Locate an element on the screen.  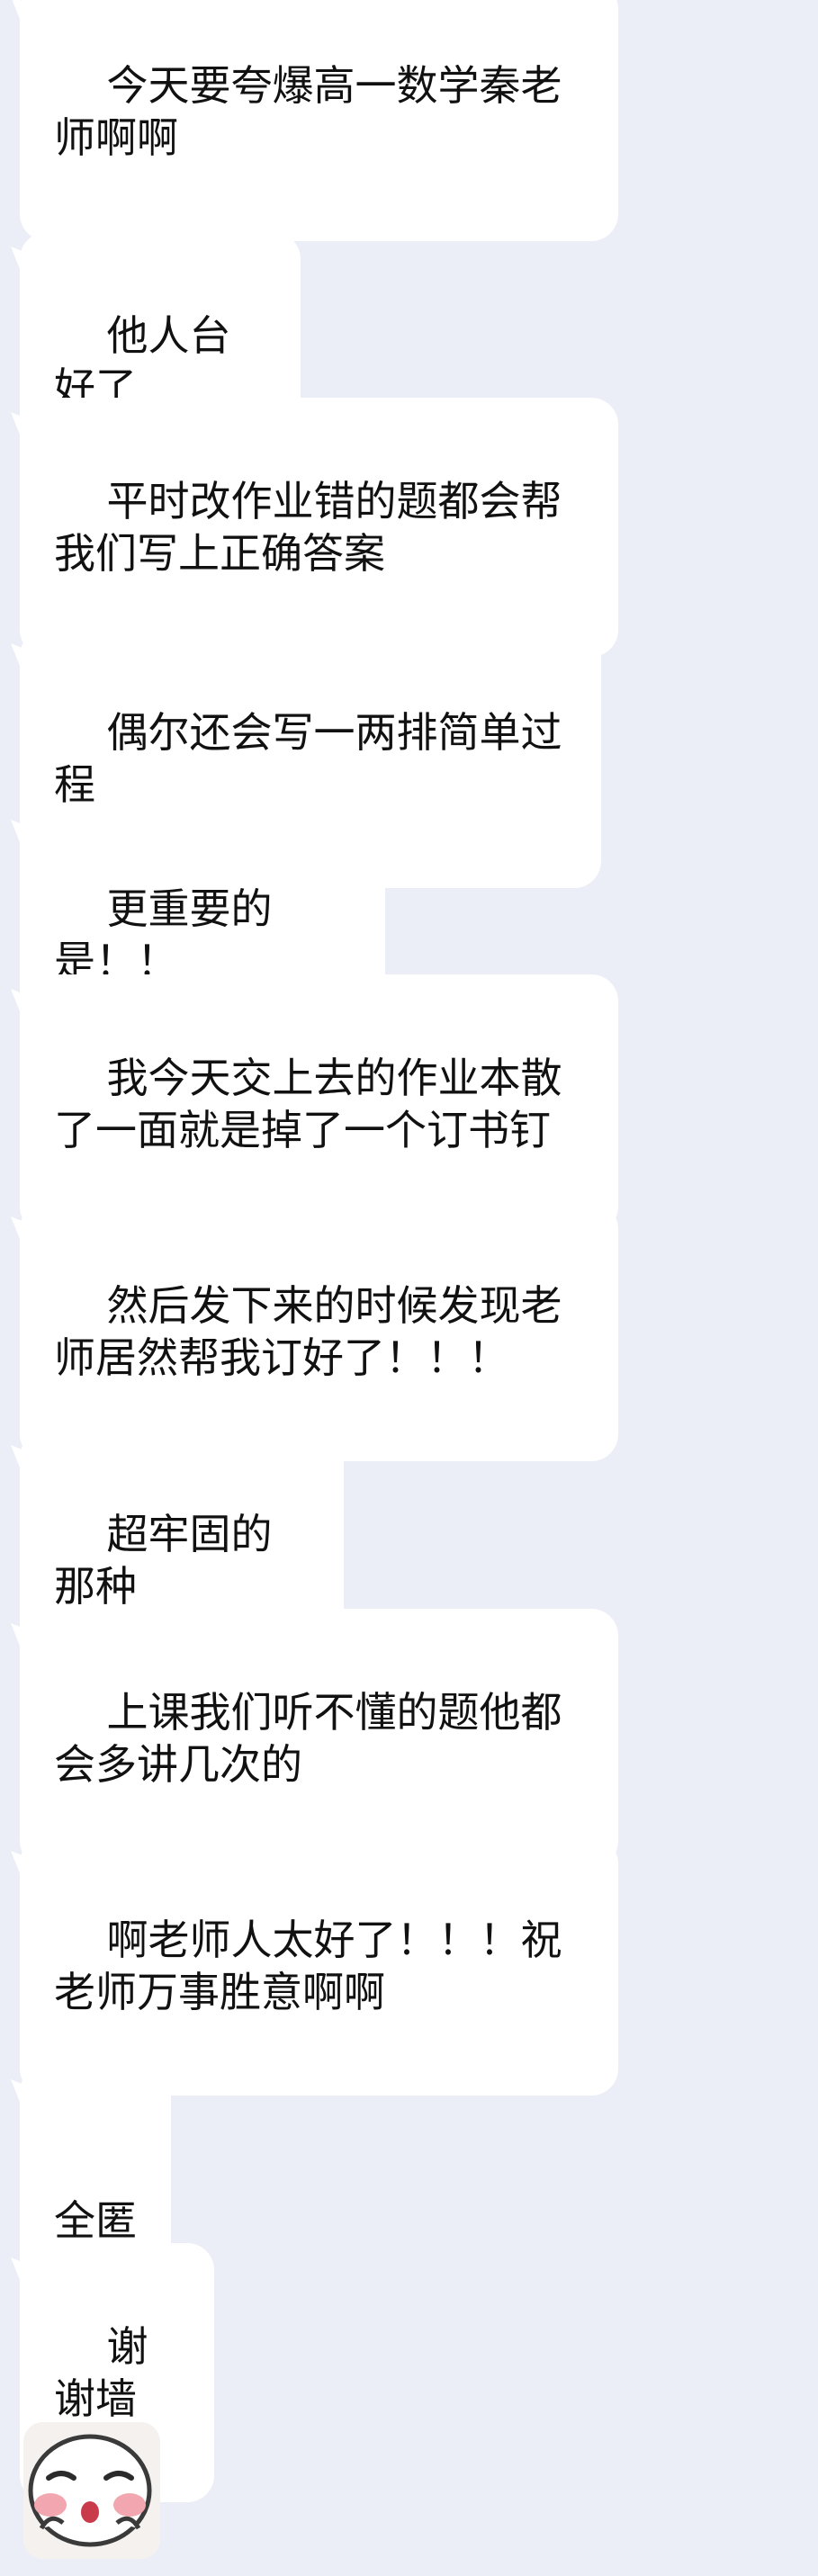
message-text-12: 谢谢墙 is located at coordinates (101, 2372).